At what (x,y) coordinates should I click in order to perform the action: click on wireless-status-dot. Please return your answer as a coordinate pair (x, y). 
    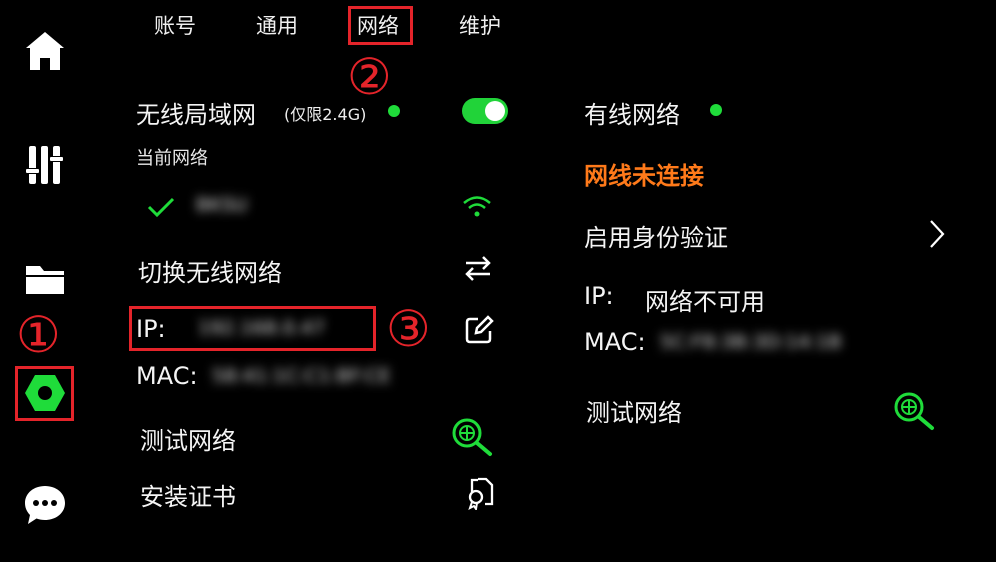
    Looking at the image, I should click on (394, 111).